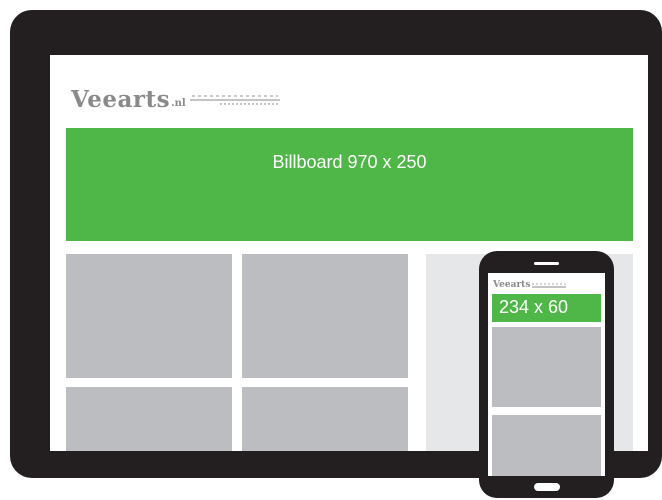 The width and height of the screenshot is (662, 500). Describe the element at coordinates (121, 99) in the screenshot. I see `logo-wordmark: Veearts` at that location.